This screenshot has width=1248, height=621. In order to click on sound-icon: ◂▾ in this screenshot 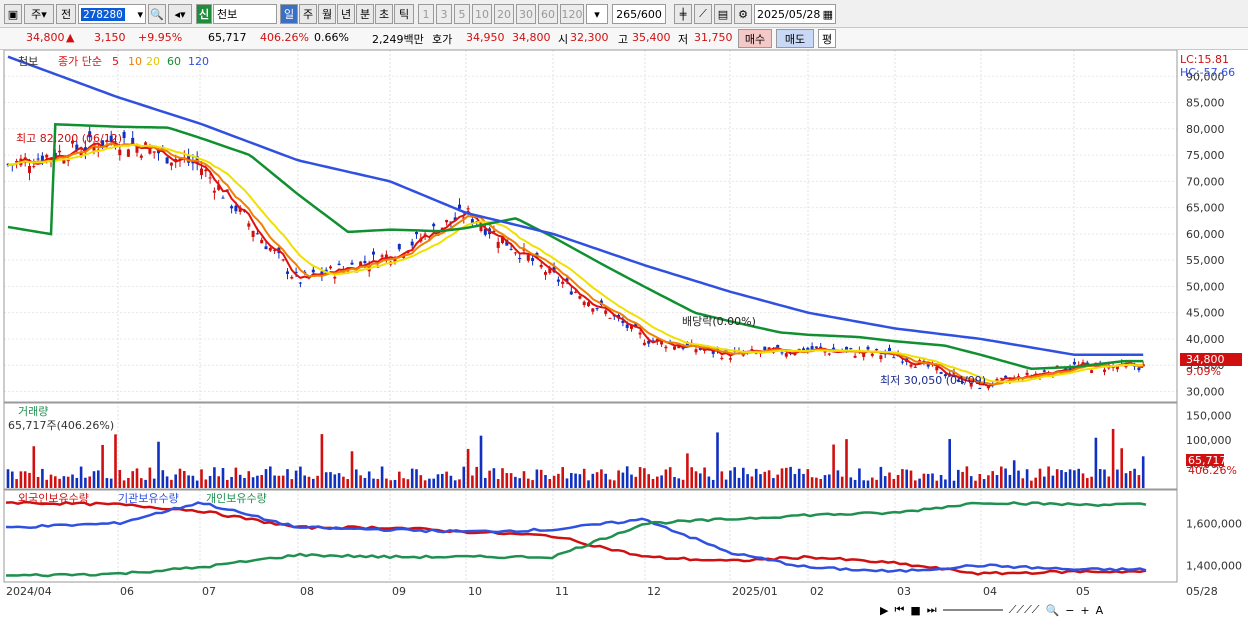, I will do `click(180, 14)`.